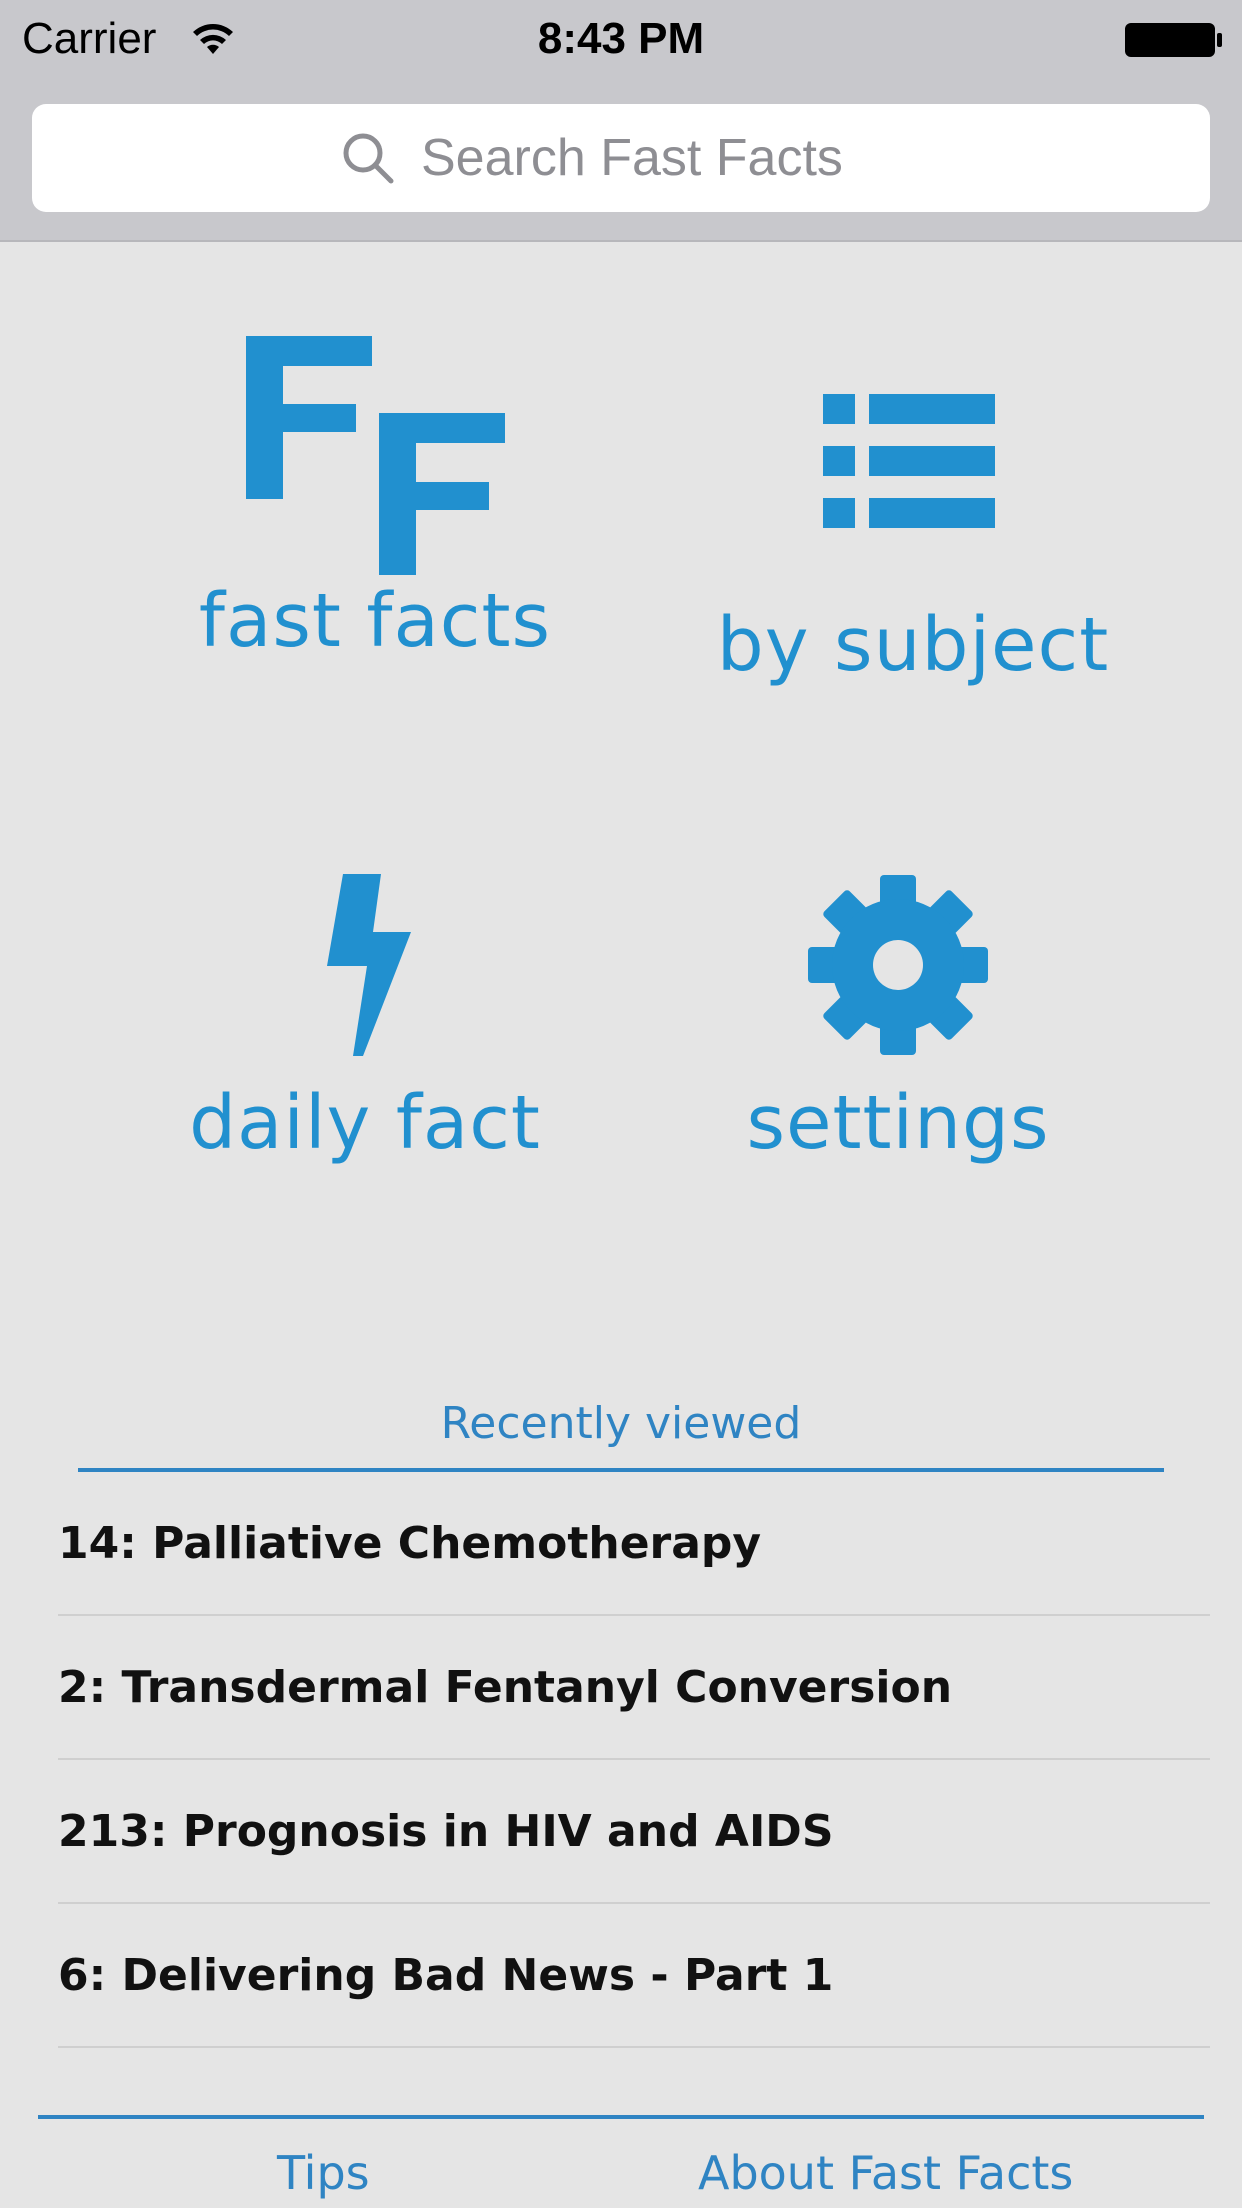 Image resolution: width=1242 pixels, height=2208 pixels. Describe the element at coordinates (375, 455) in the screenshot. I see `fast-facts-logo-icon` at that location.